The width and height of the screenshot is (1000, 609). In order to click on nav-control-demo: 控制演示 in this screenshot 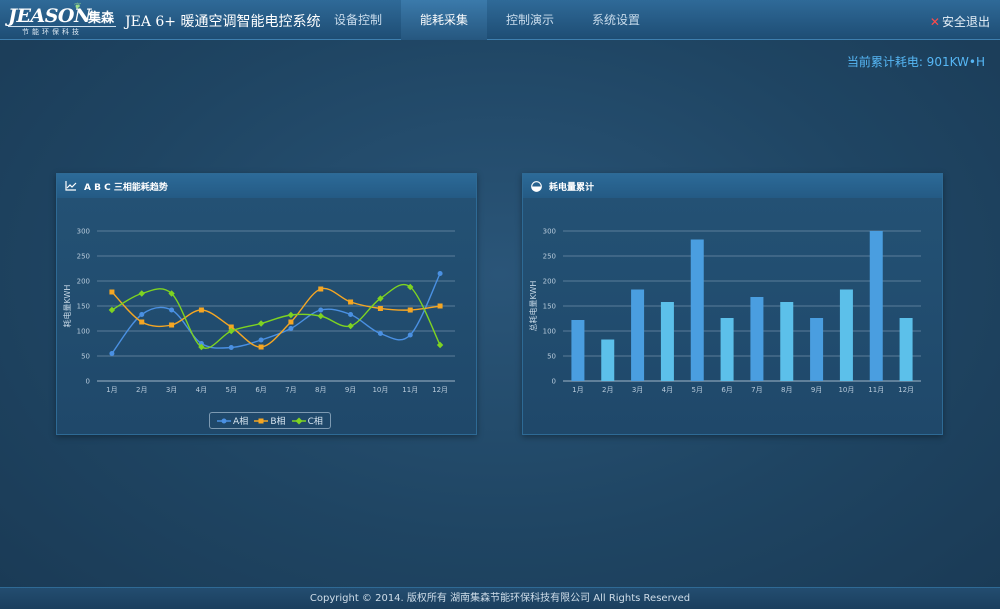, I will do `click(530, 20)`.